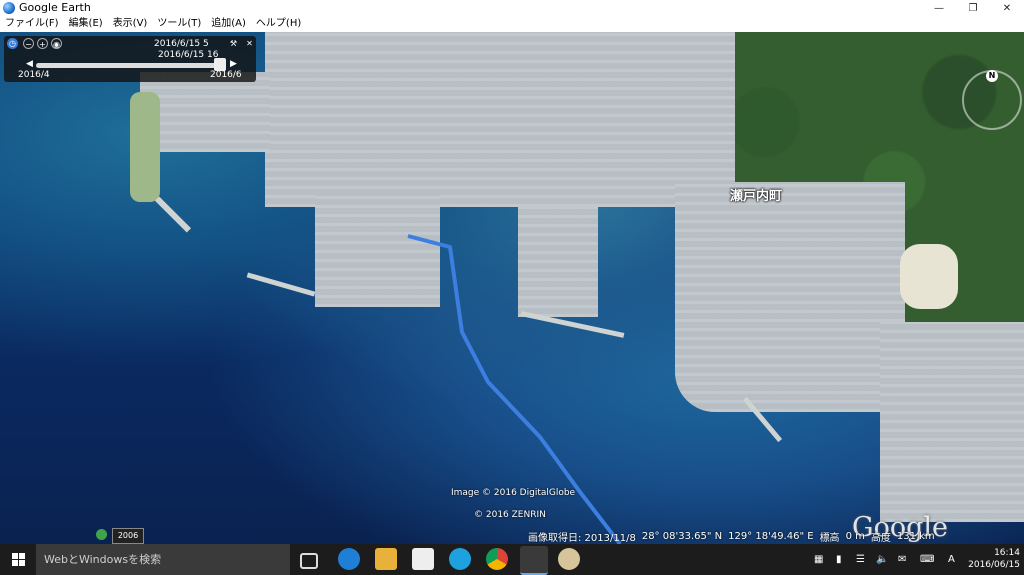 The height and width of the screenshot is (575, 1024). What do you see at coordinates (349, 559) in the screenshot?
I see `edge-browser-icon` at bounding box center [349, 559].